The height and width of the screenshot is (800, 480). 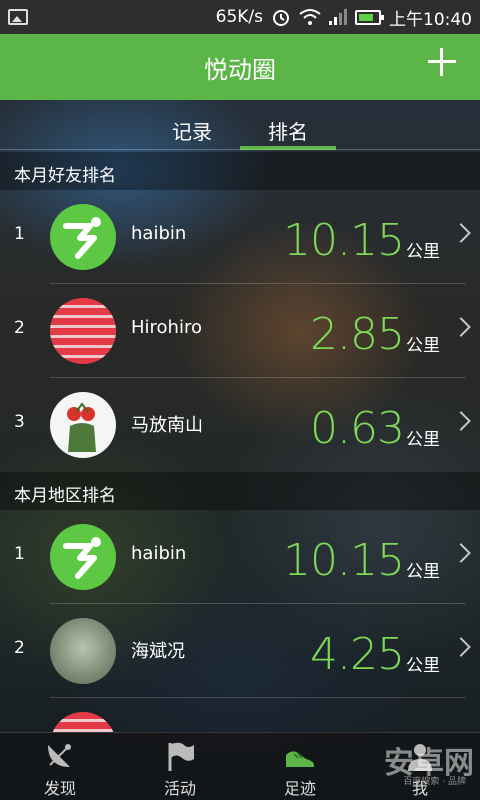 I want to click on flag-icon, so click(x=181, y=756).